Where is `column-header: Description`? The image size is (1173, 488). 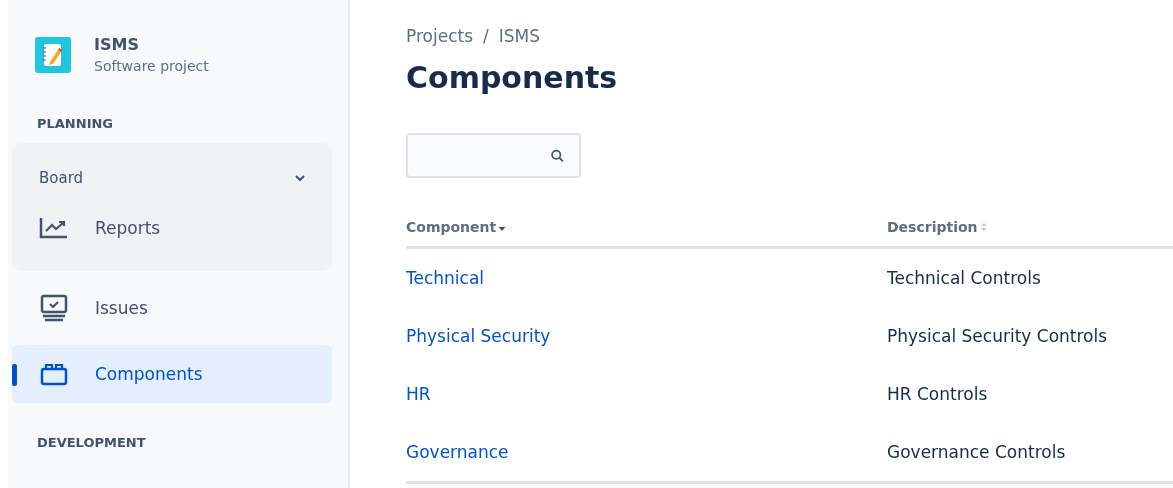 column-header: Description is located at coordinates (1030, 227).